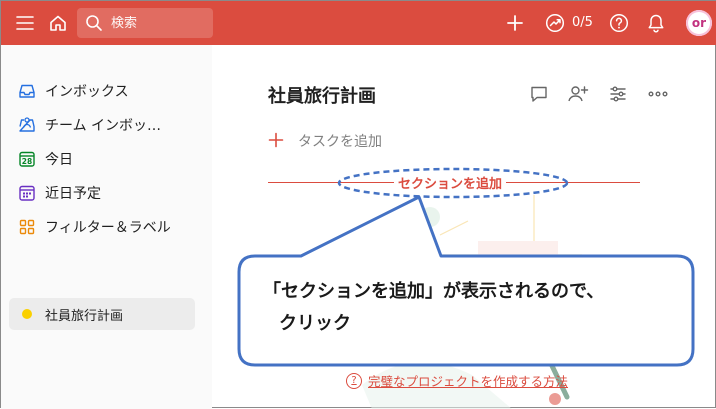 The height and width of the screenshot is (409, 716). What do you see at coordinates (434, 291) in the screenshot?
I see `callout-line-1: 「セクションを追加」が表示されるので、` at bounding box center [434, 291].